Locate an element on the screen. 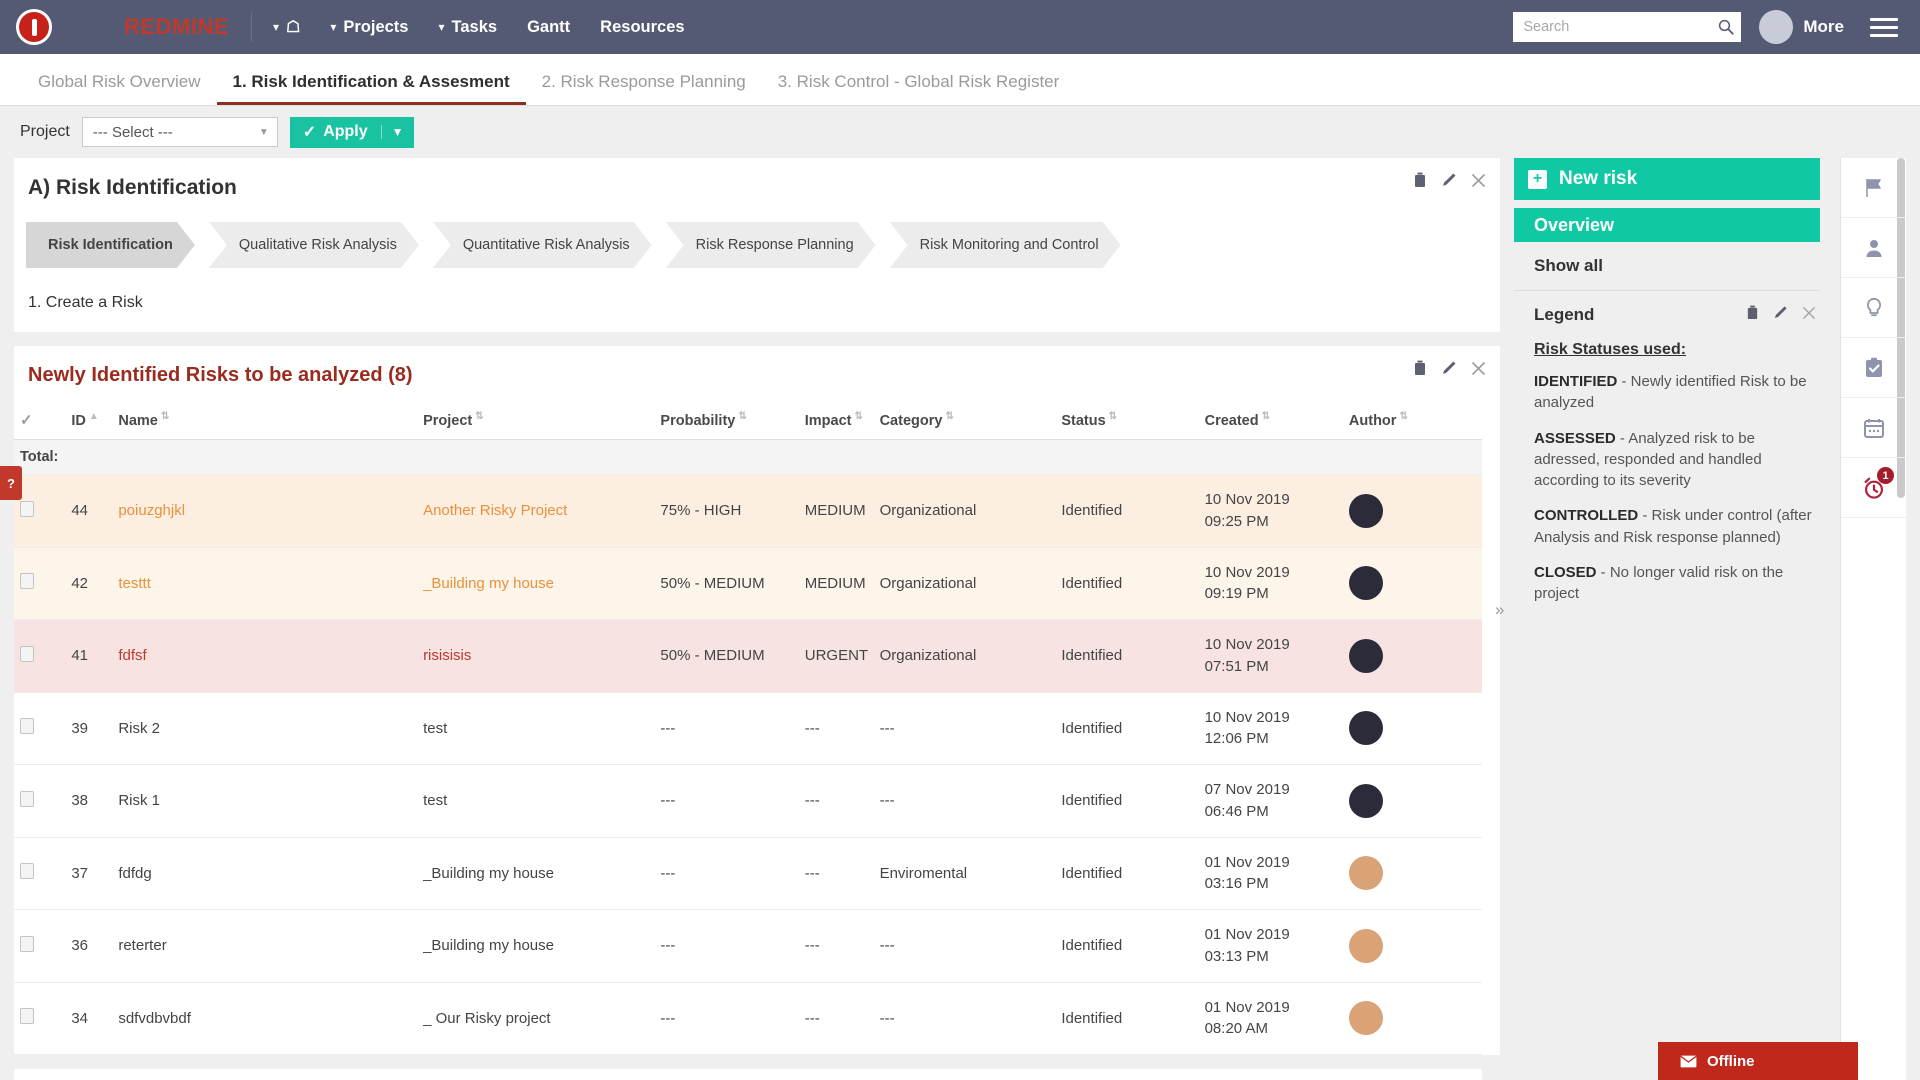 The image size is (1920, 1080). col-header-created: Created ⇅ is located at coordinates (1270, 420).